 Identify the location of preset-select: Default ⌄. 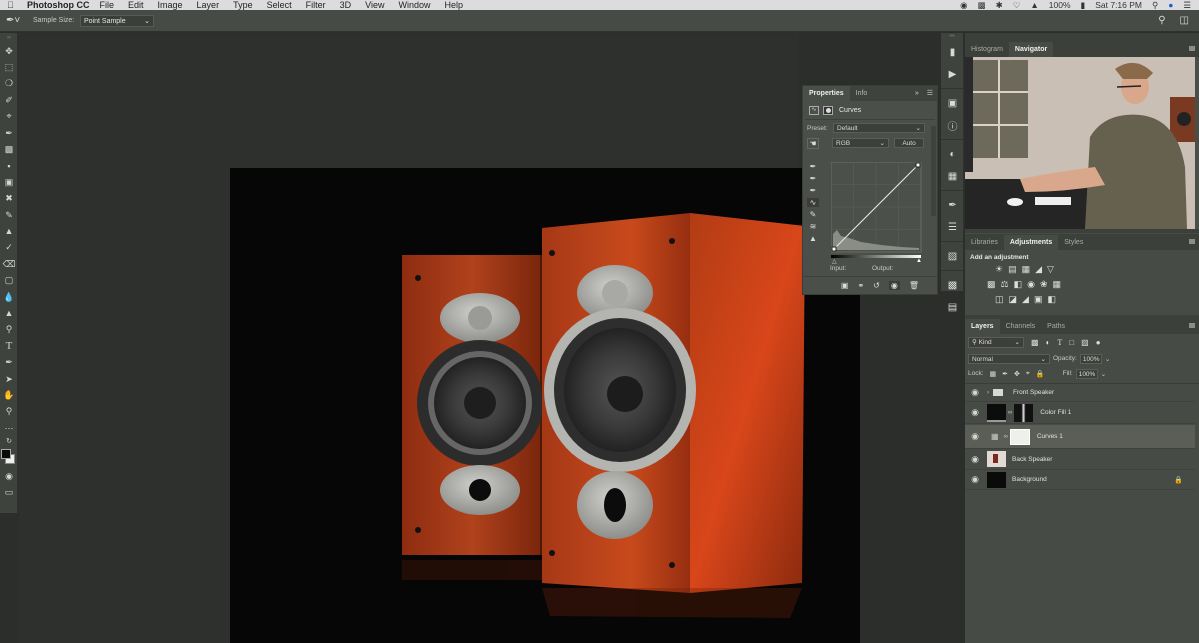
(879, 128).